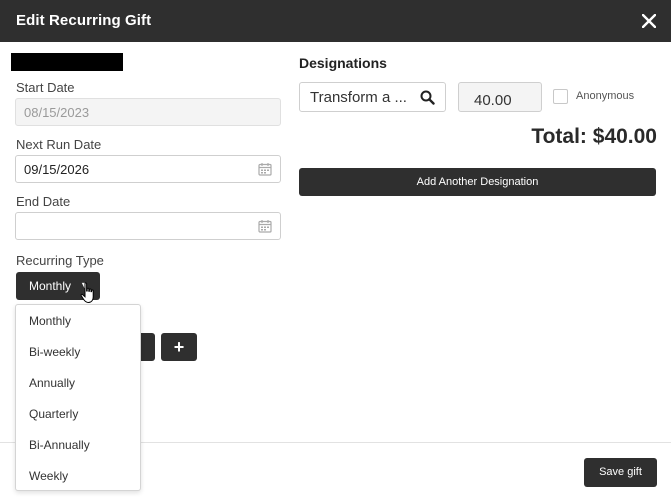 Image resolution: width=671 pixels, height=500 pixels. What do you see at coordinates (78, 351) in the screenshot?
I see `menu-item-bi-weekly: Bi-weekly` at bounding box center [78, 351].